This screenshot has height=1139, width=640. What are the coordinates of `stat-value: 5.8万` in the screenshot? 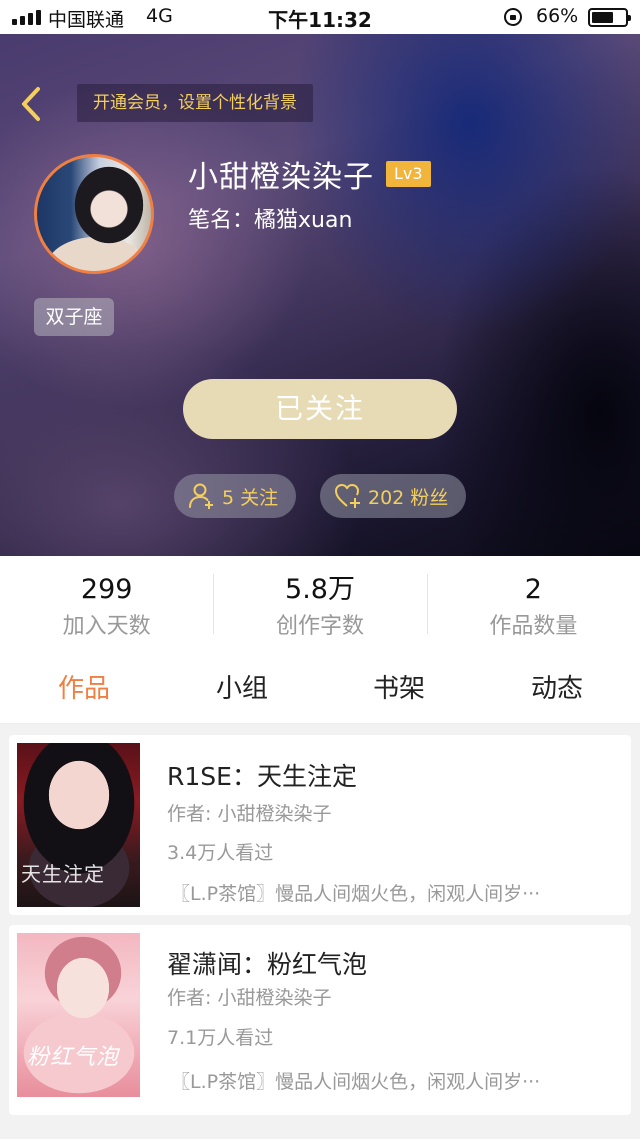 It's located at (320, 589).